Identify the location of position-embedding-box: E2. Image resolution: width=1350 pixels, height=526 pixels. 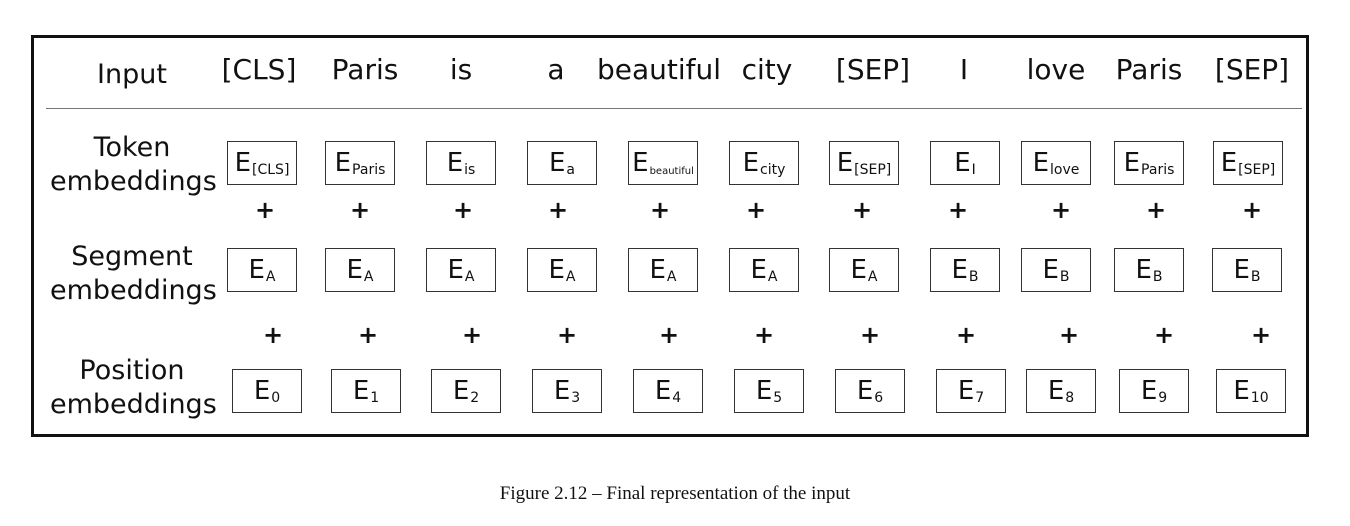
(466, 391).